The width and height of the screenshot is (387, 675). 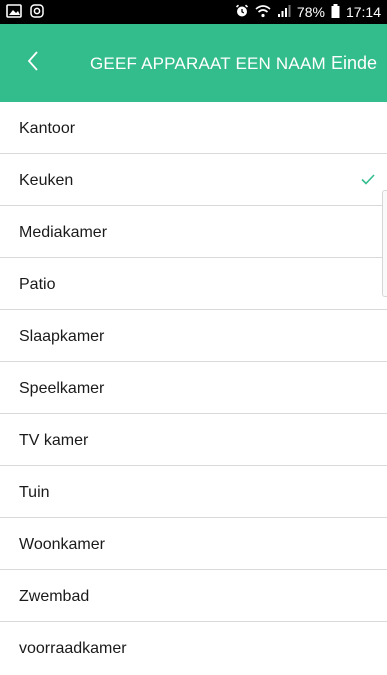 What do you see at coordinates (193, 596) in the screenshot?
I see `list-item: Zwembad` at bounding box center [193, 596].